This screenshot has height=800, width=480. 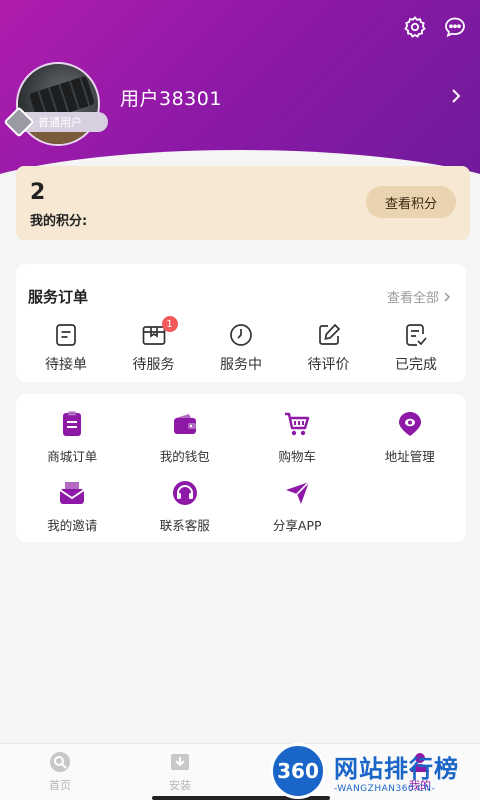 I want to click on chat-icon, so click(x=455, y=27).